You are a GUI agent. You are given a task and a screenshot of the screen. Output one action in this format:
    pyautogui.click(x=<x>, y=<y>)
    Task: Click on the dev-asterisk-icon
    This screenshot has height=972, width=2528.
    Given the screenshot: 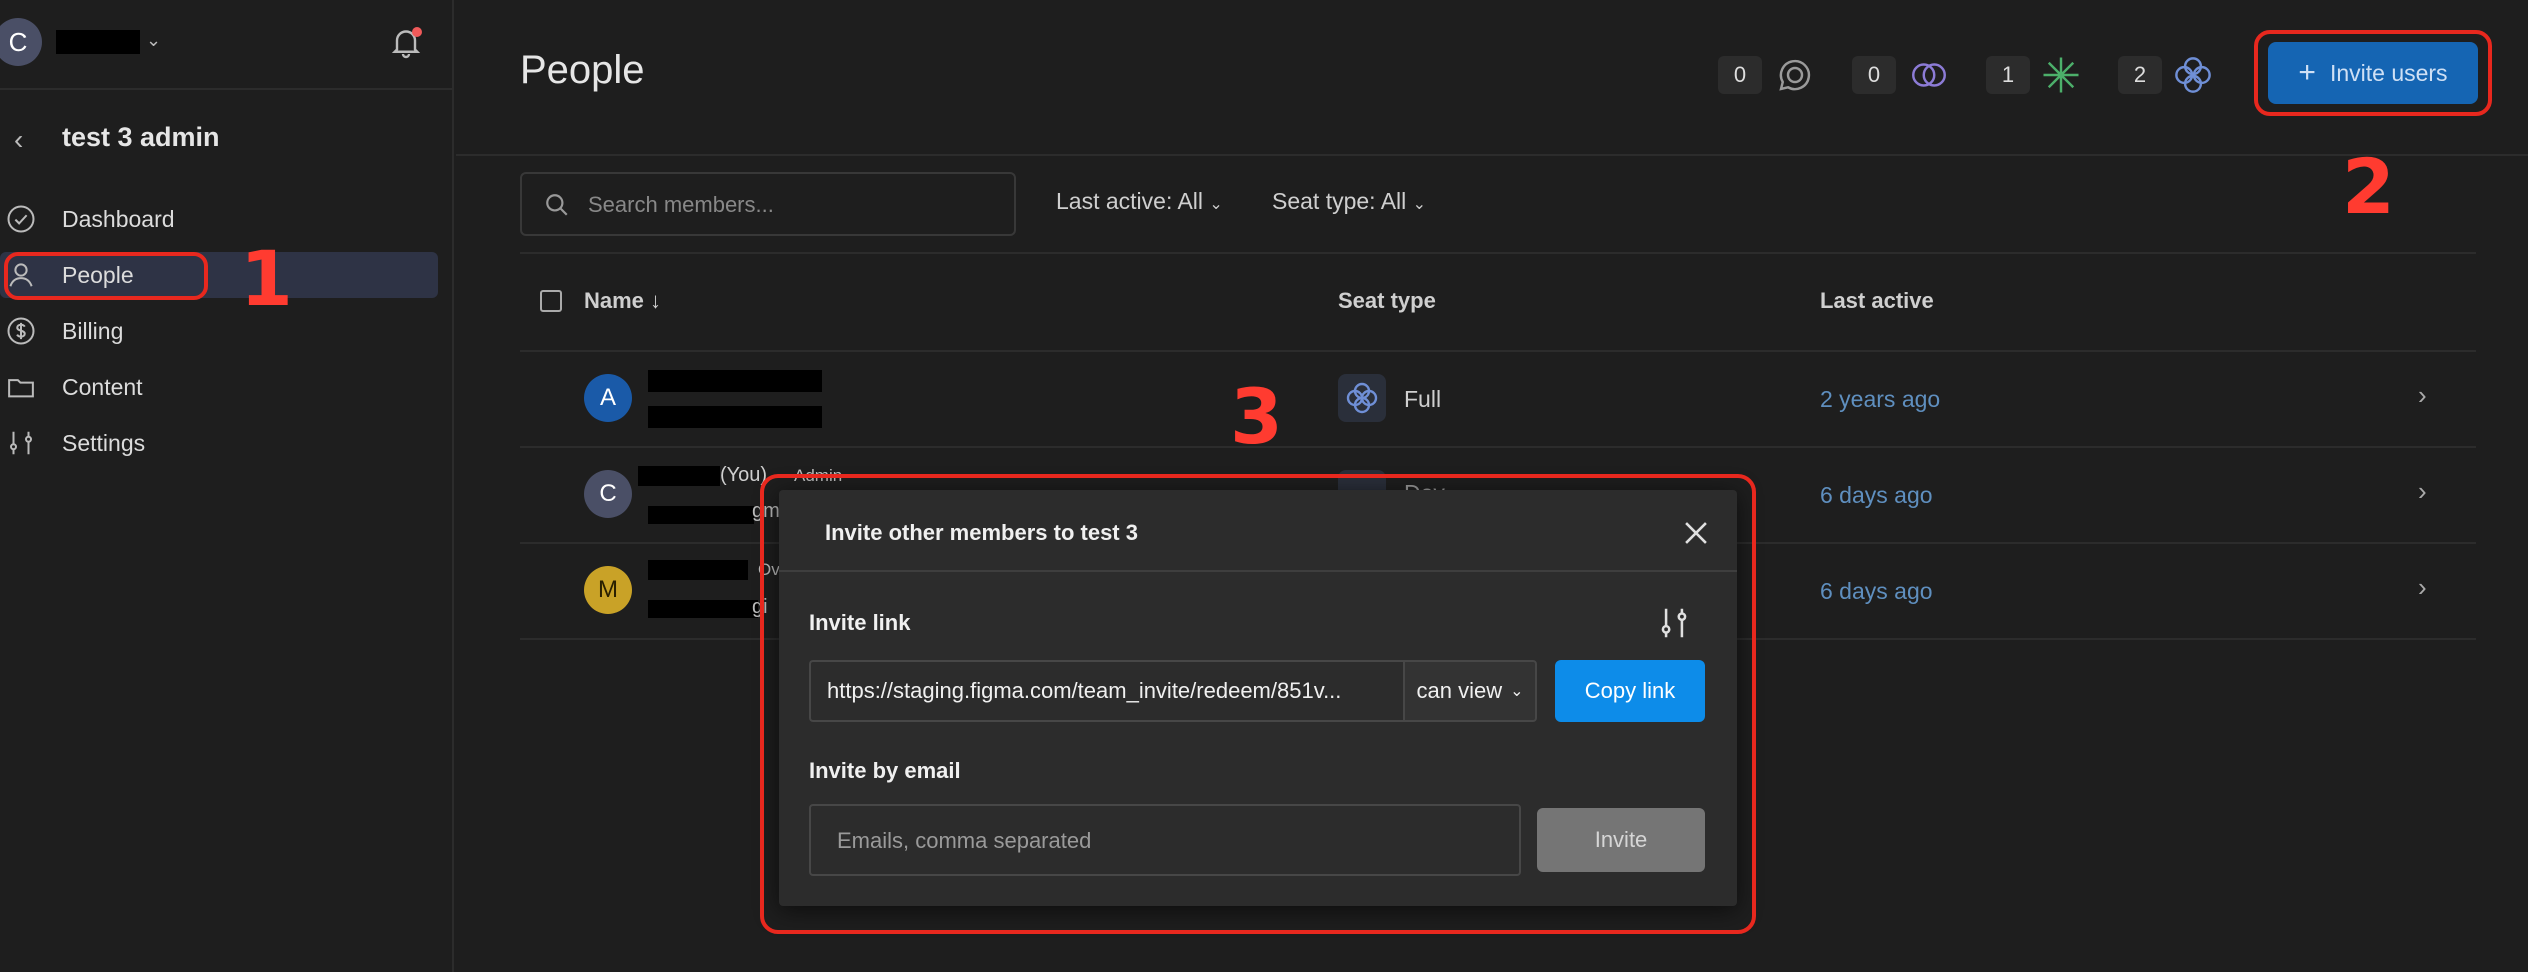 What is the action you would take?
    pyautogui.click(x=2061, y=75)
    